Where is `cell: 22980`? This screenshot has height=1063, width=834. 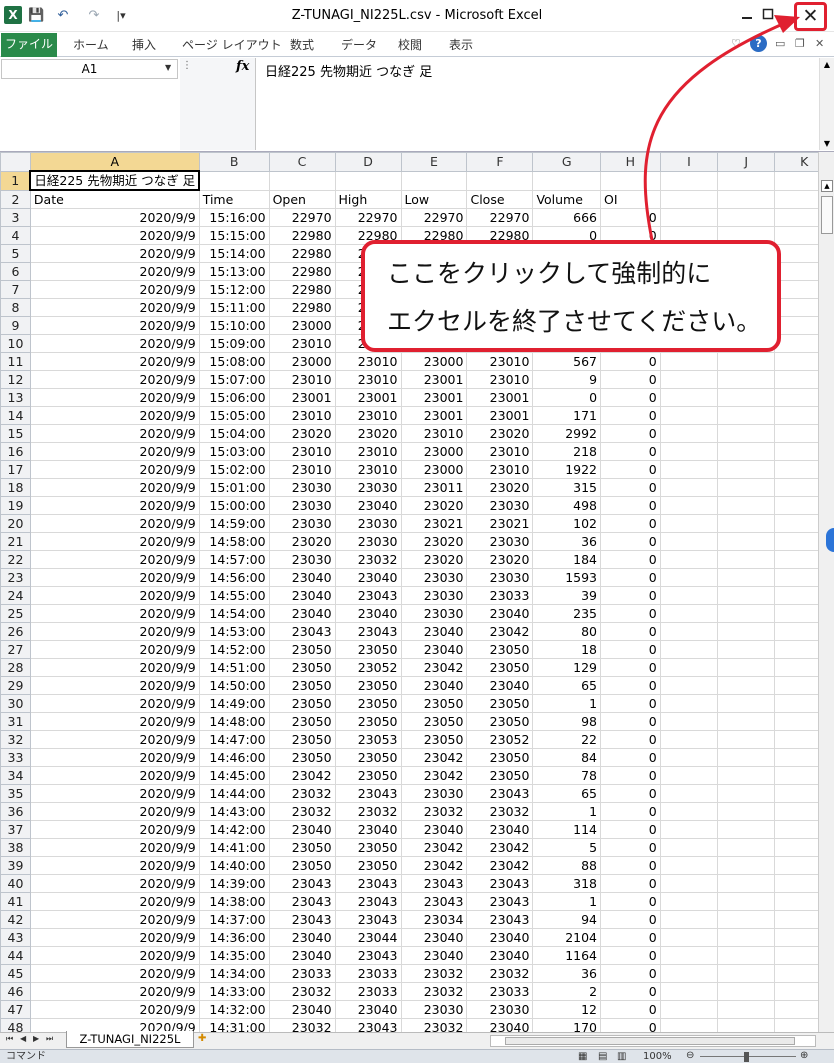 cell: 22980 is located at coordinates (302, 253).